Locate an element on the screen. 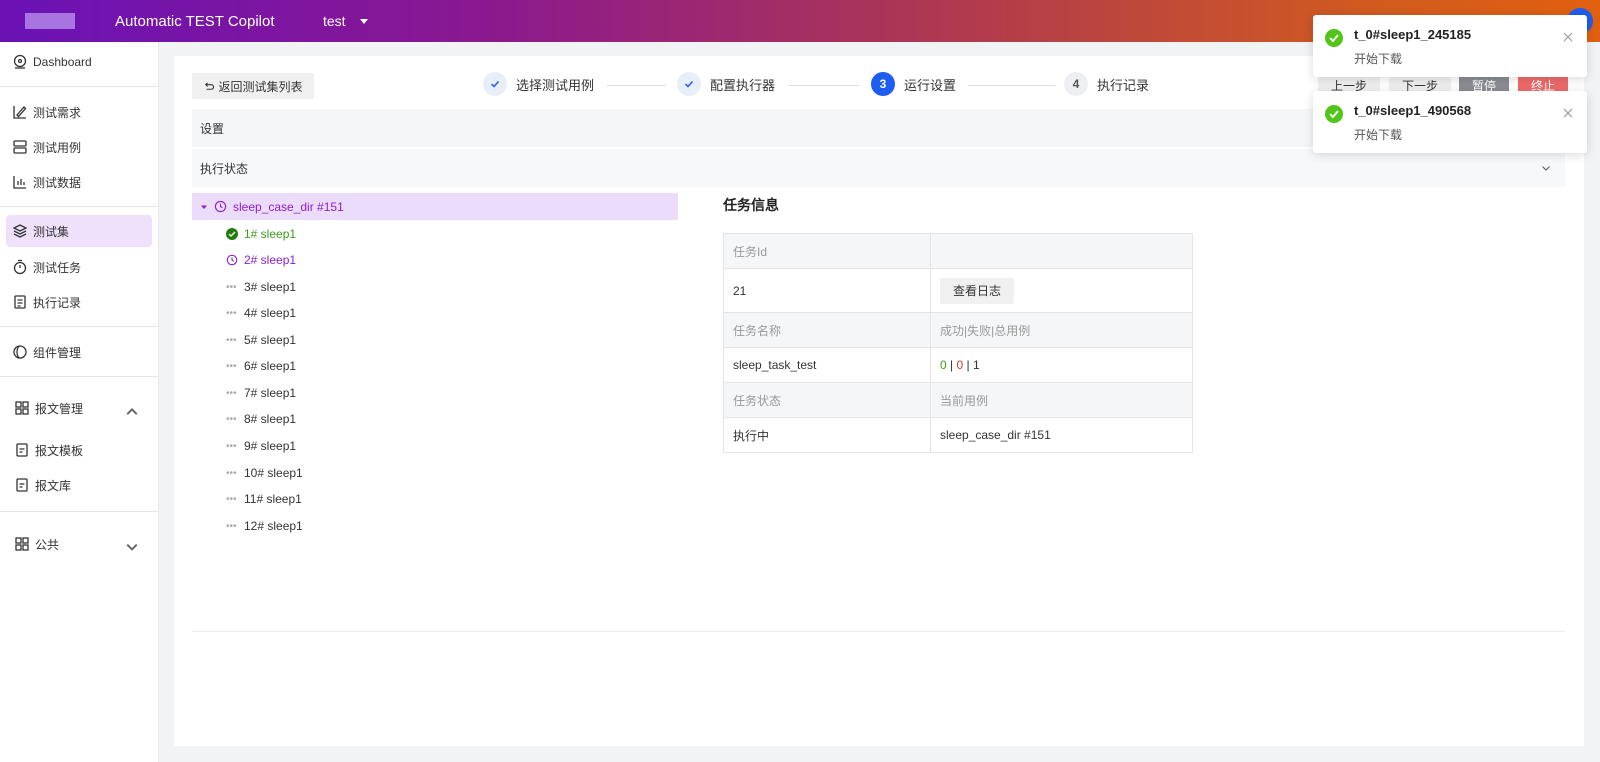  chevron-down-icon is located at coordinates (1546, 168).